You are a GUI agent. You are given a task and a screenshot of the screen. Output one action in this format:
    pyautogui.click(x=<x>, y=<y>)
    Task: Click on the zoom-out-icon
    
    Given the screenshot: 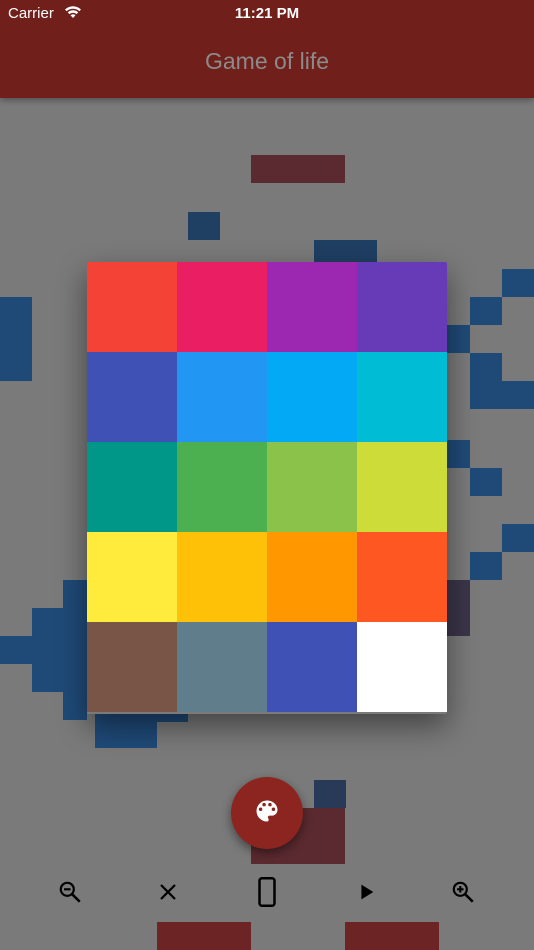 What is the action you would take?
    pyautogui.click(x=70, y=894)
    